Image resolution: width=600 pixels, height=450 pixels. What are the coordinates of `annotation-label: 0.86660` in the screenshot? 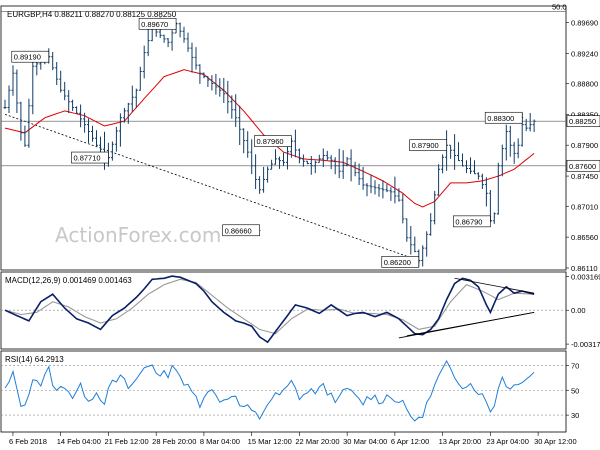 It's located at (238, 230).